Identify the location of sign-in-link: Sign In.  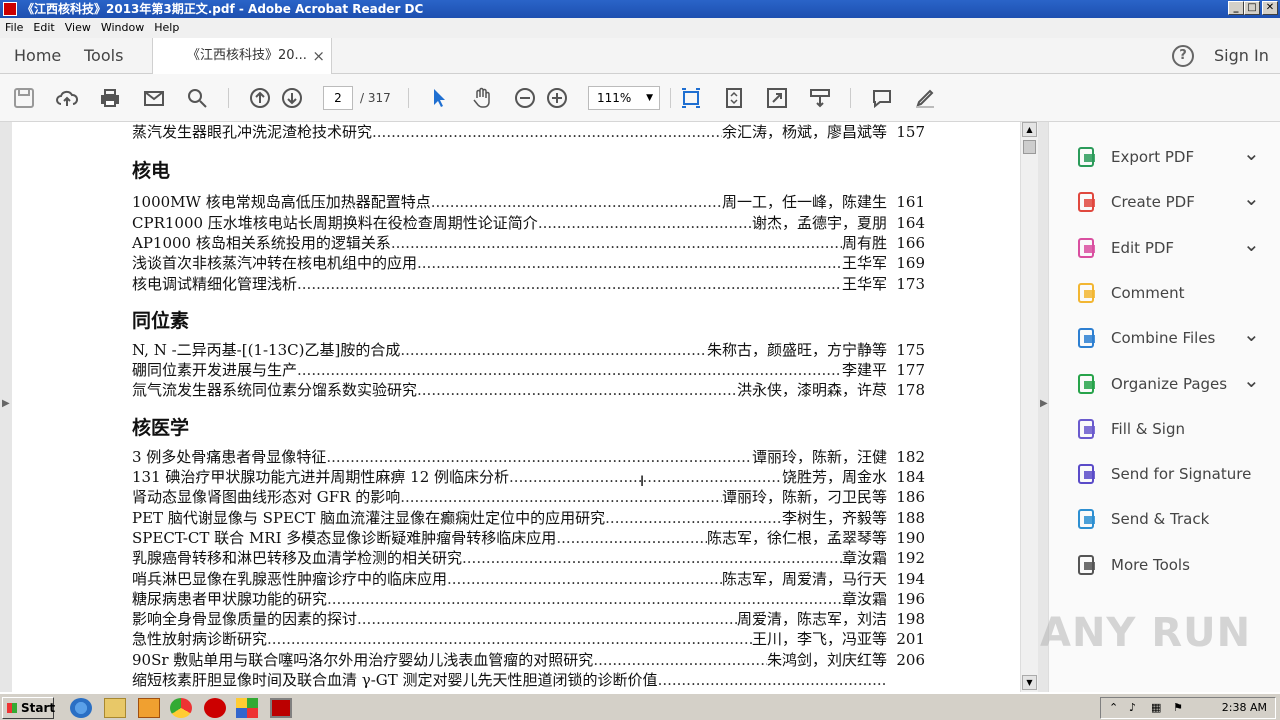
(1241, 56).